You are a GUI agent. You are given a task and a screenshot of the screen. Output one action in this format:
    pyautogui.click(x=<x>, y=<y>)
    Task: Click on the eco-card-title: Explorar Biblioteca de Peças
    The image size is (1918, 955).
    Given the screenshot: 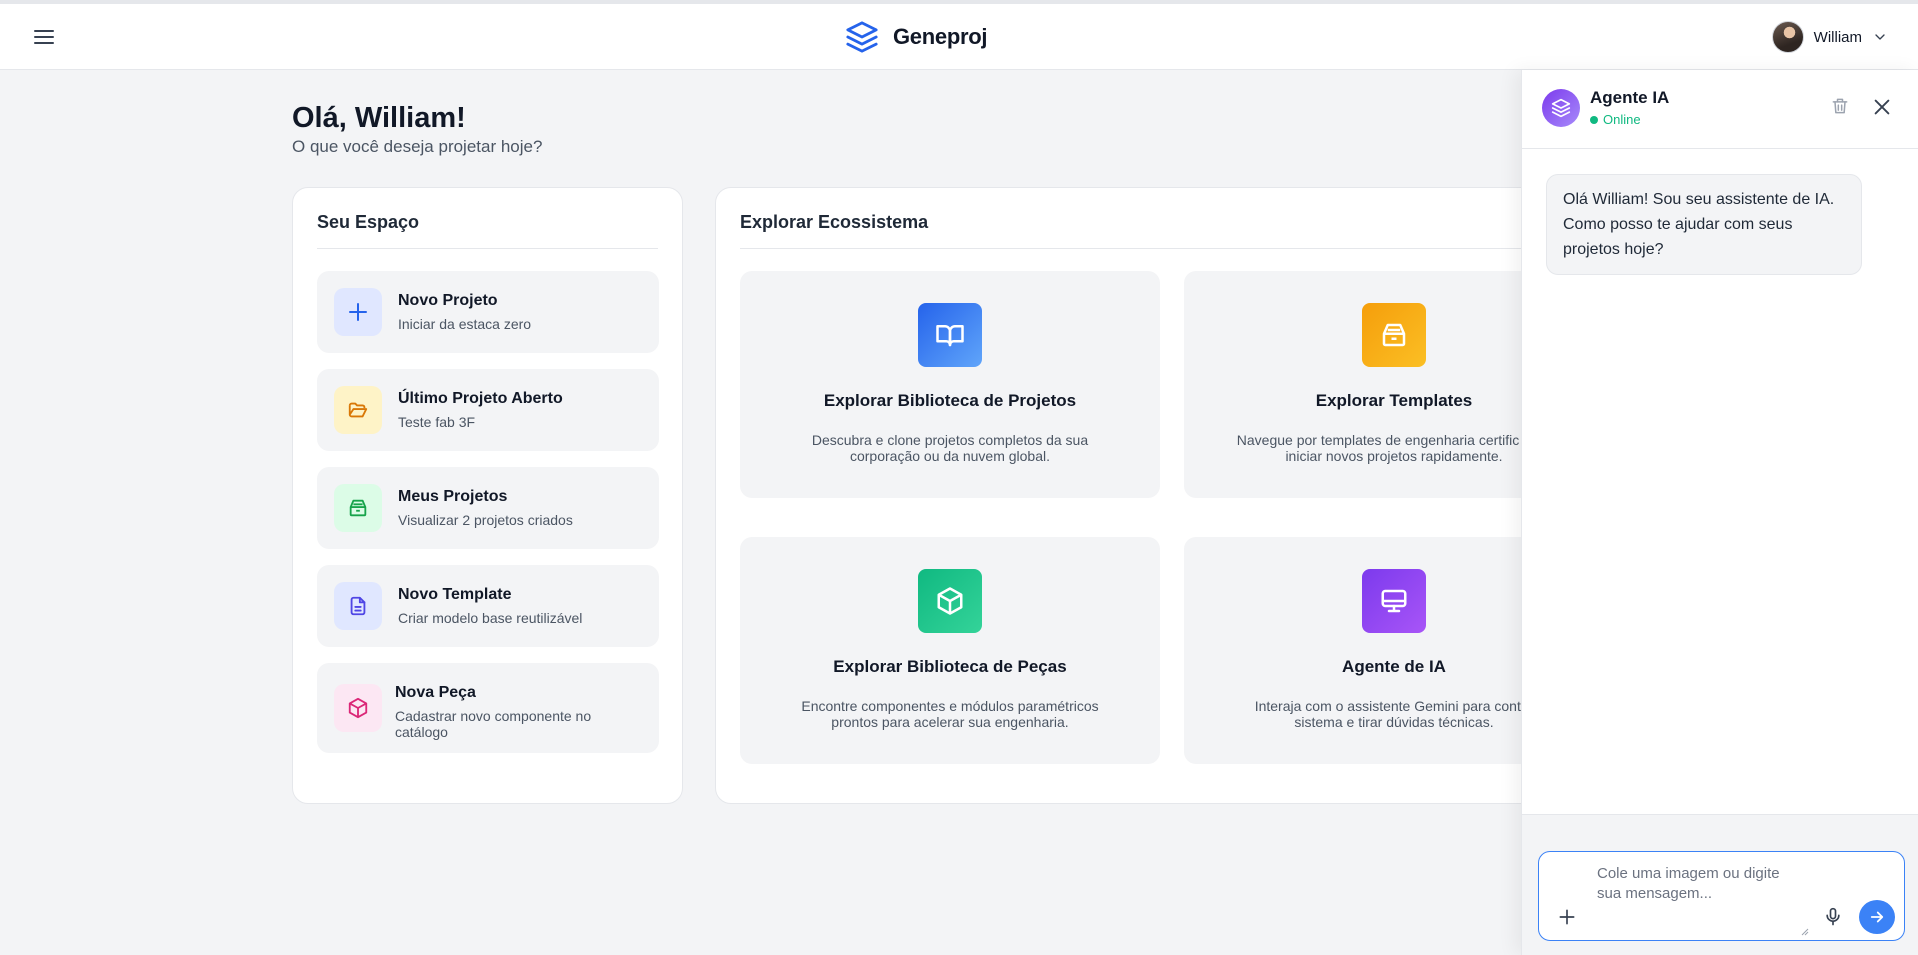 What is the action you would take?
    pyautogui.click(x=950, y=666)
    